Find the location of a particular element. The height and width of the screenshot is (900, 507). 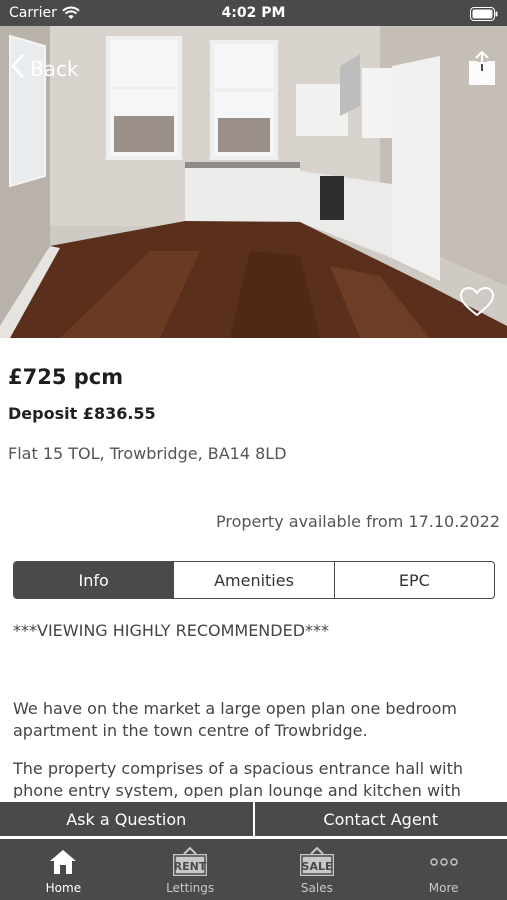

share-button is located at coordinates (482, 69).